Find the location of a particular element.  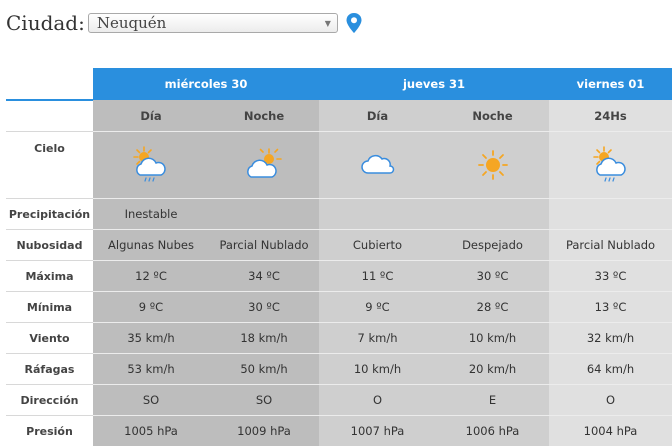

city-label: Ciudad: is located at coordinates (45, 23).